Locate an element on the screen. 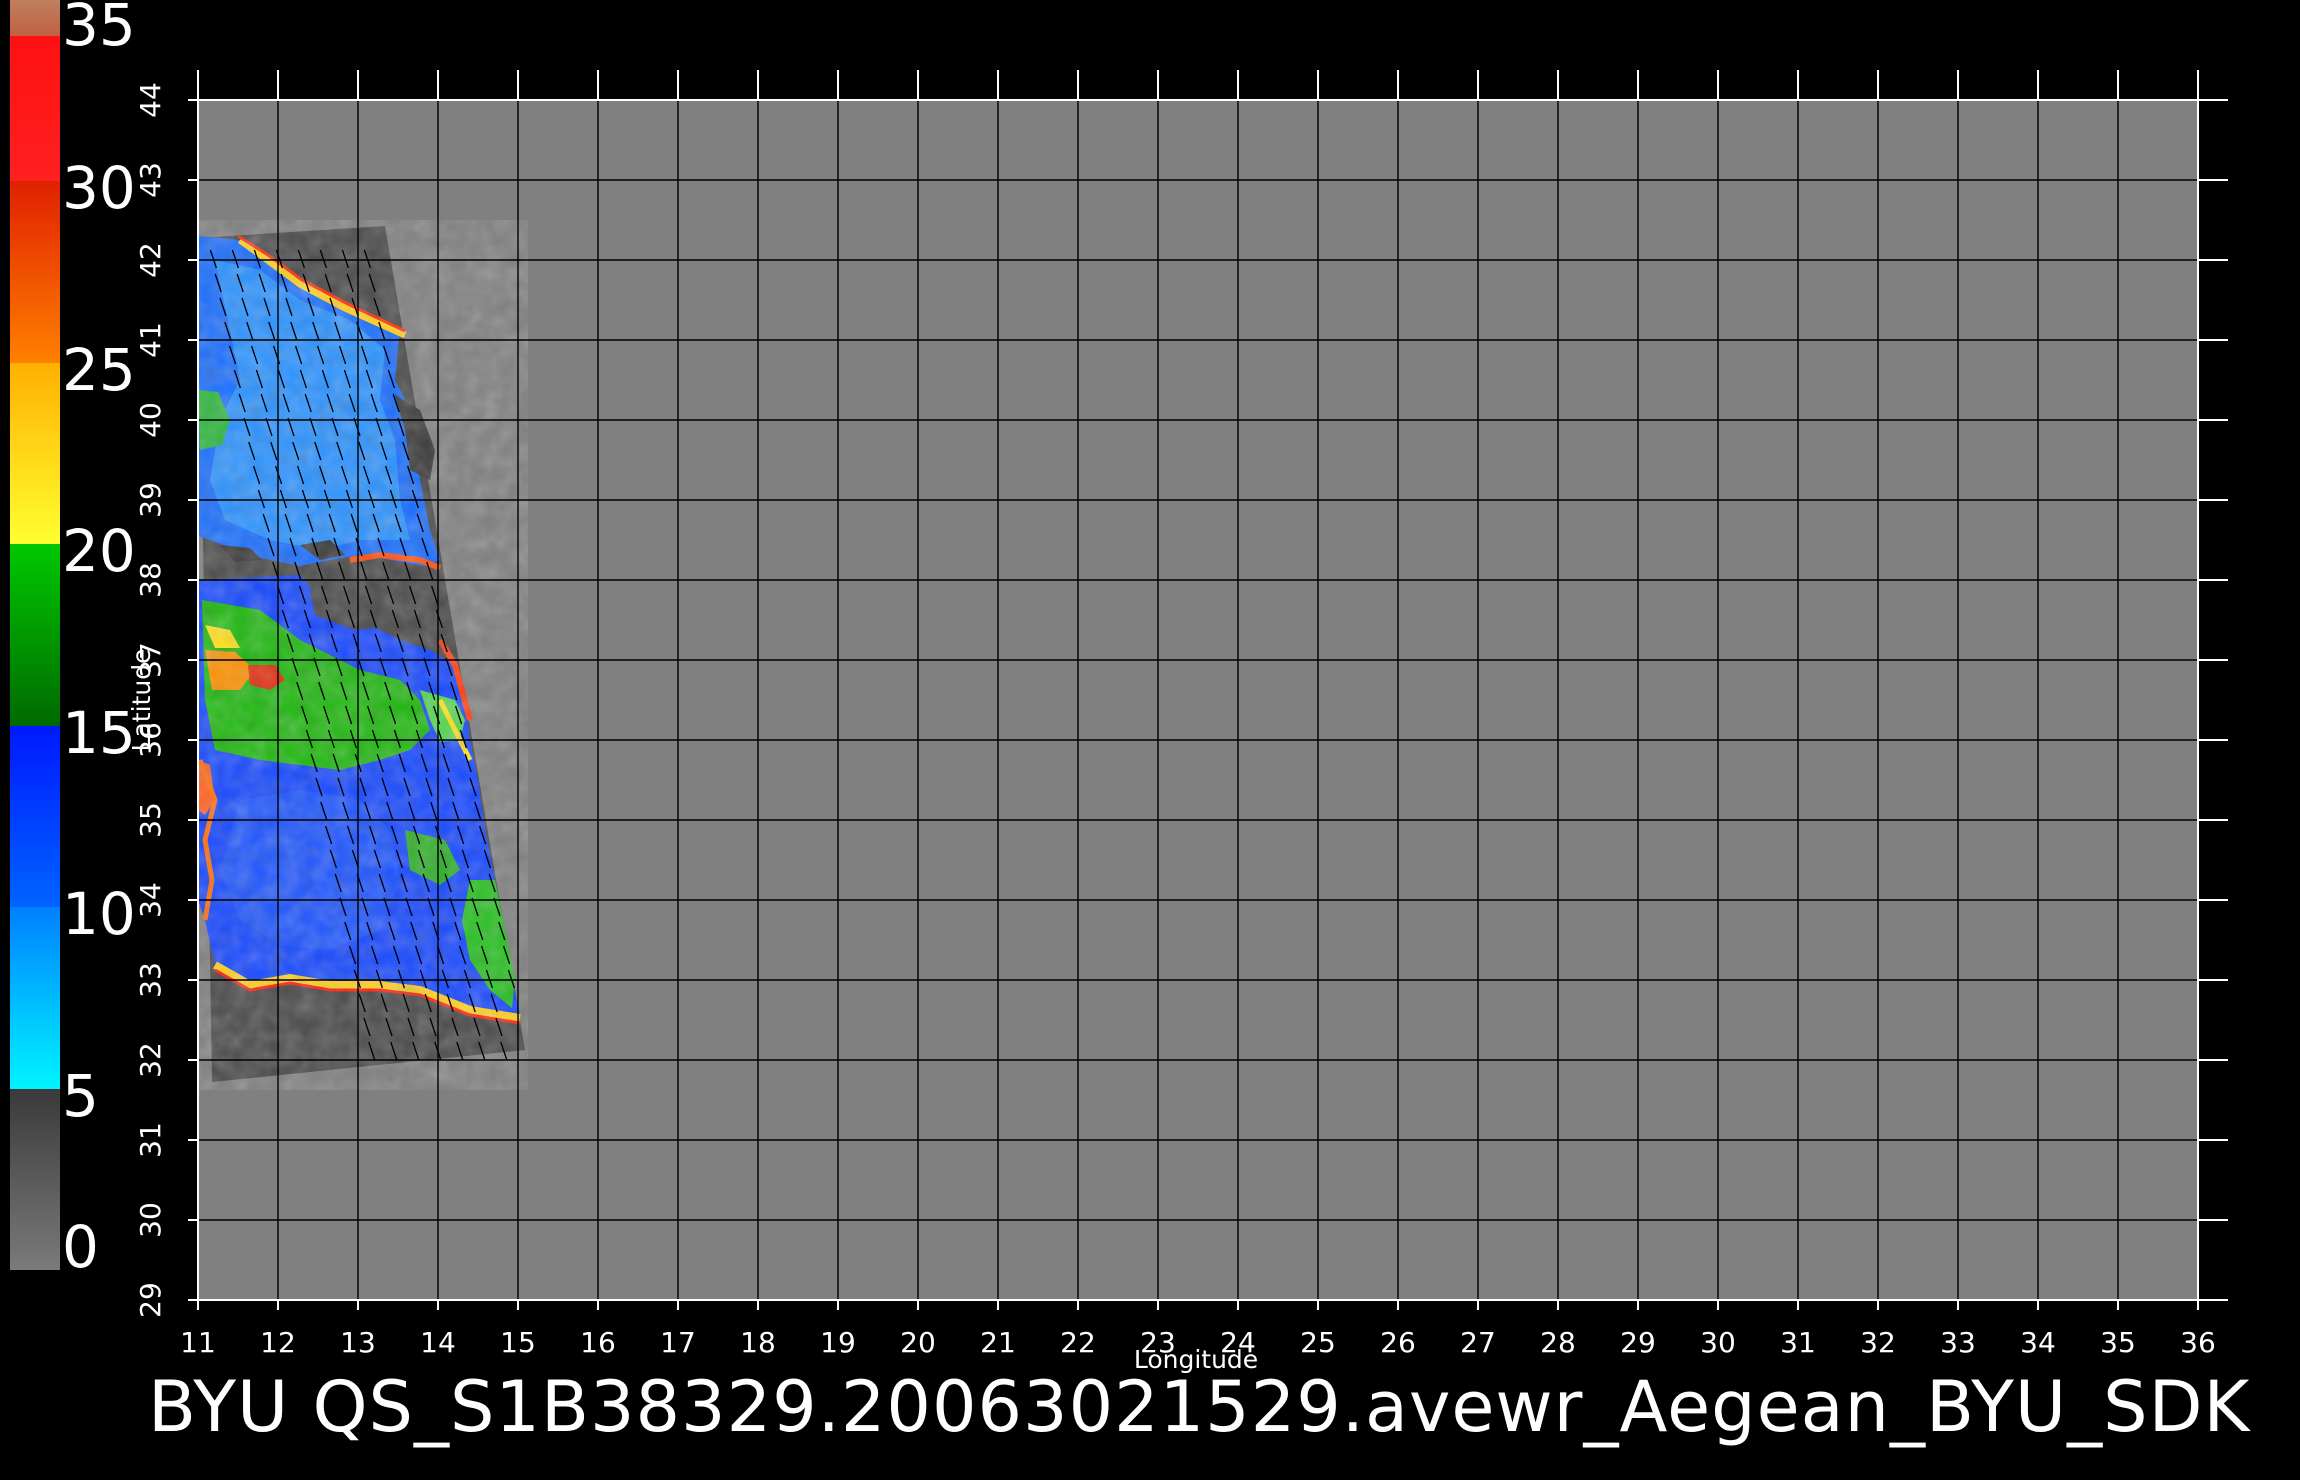 Image resolution: width=2300 pixels, height=1480 pixels. lon-tick-label: 36 is located at coordinates (2198, 1342).